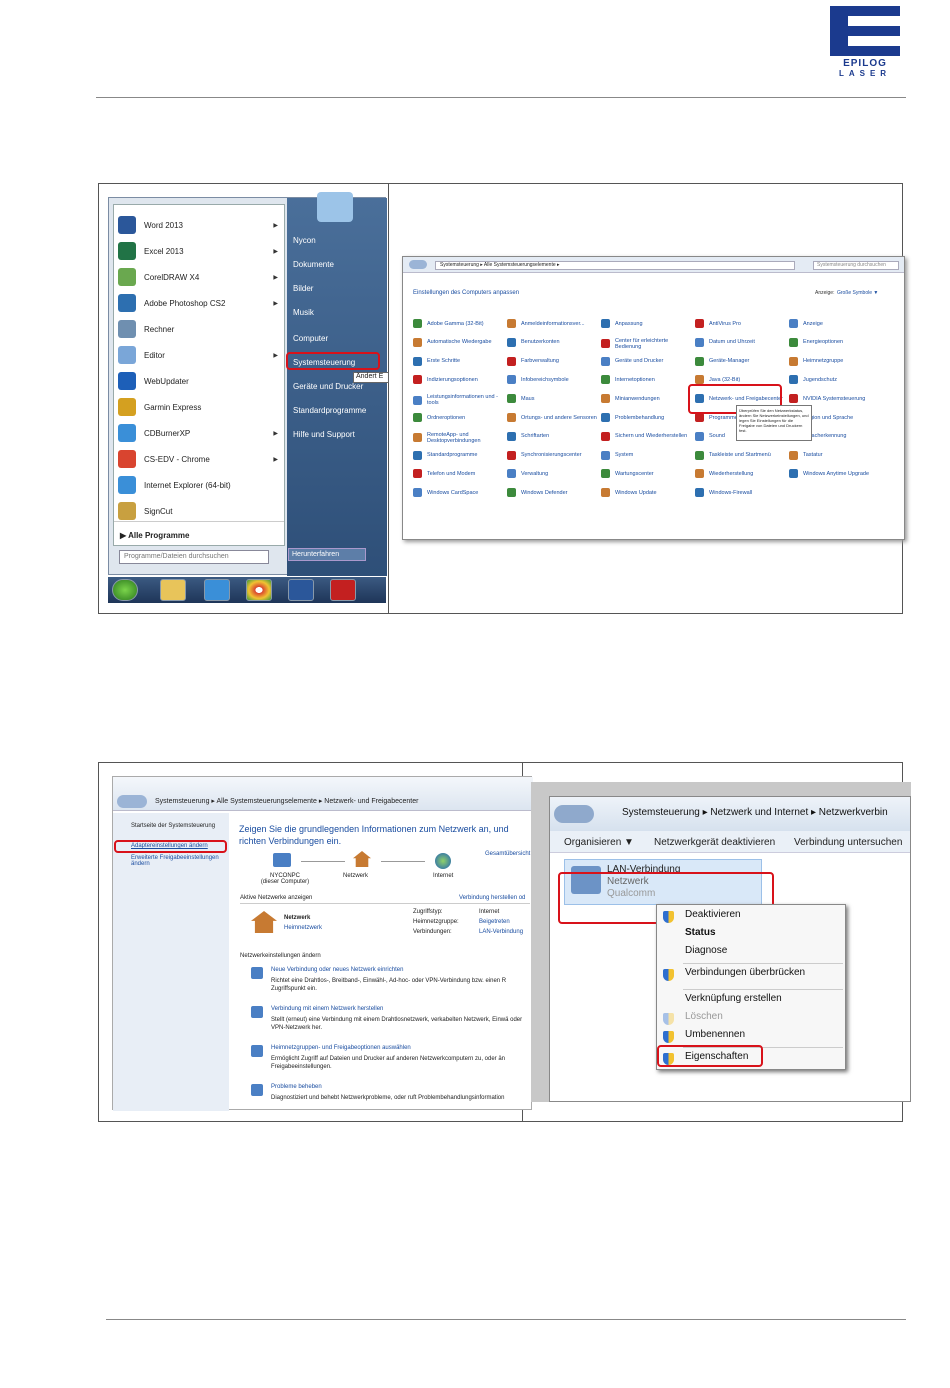  Describe the element at coordinates (194, 557) in the screenshot. I see `start-search-input: Programme/Dateien durchsuchen` at that location.